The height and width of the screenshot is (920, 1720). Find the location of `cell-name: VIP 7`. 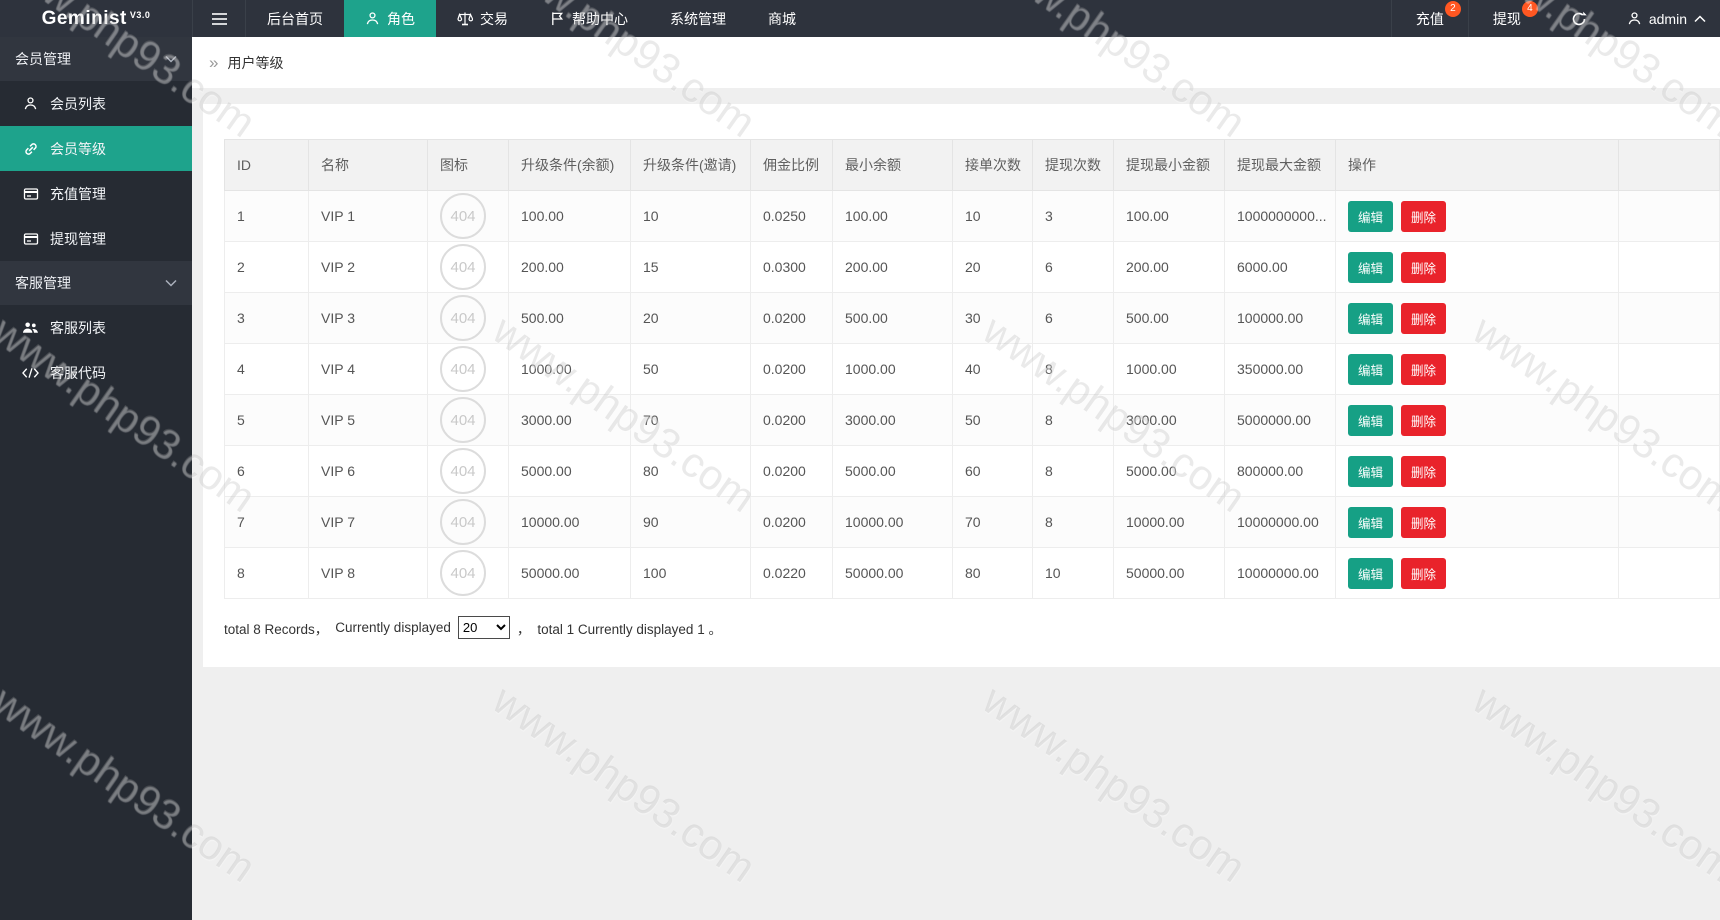

cell-name: VIP 7 is located at coordinates (368, 522).